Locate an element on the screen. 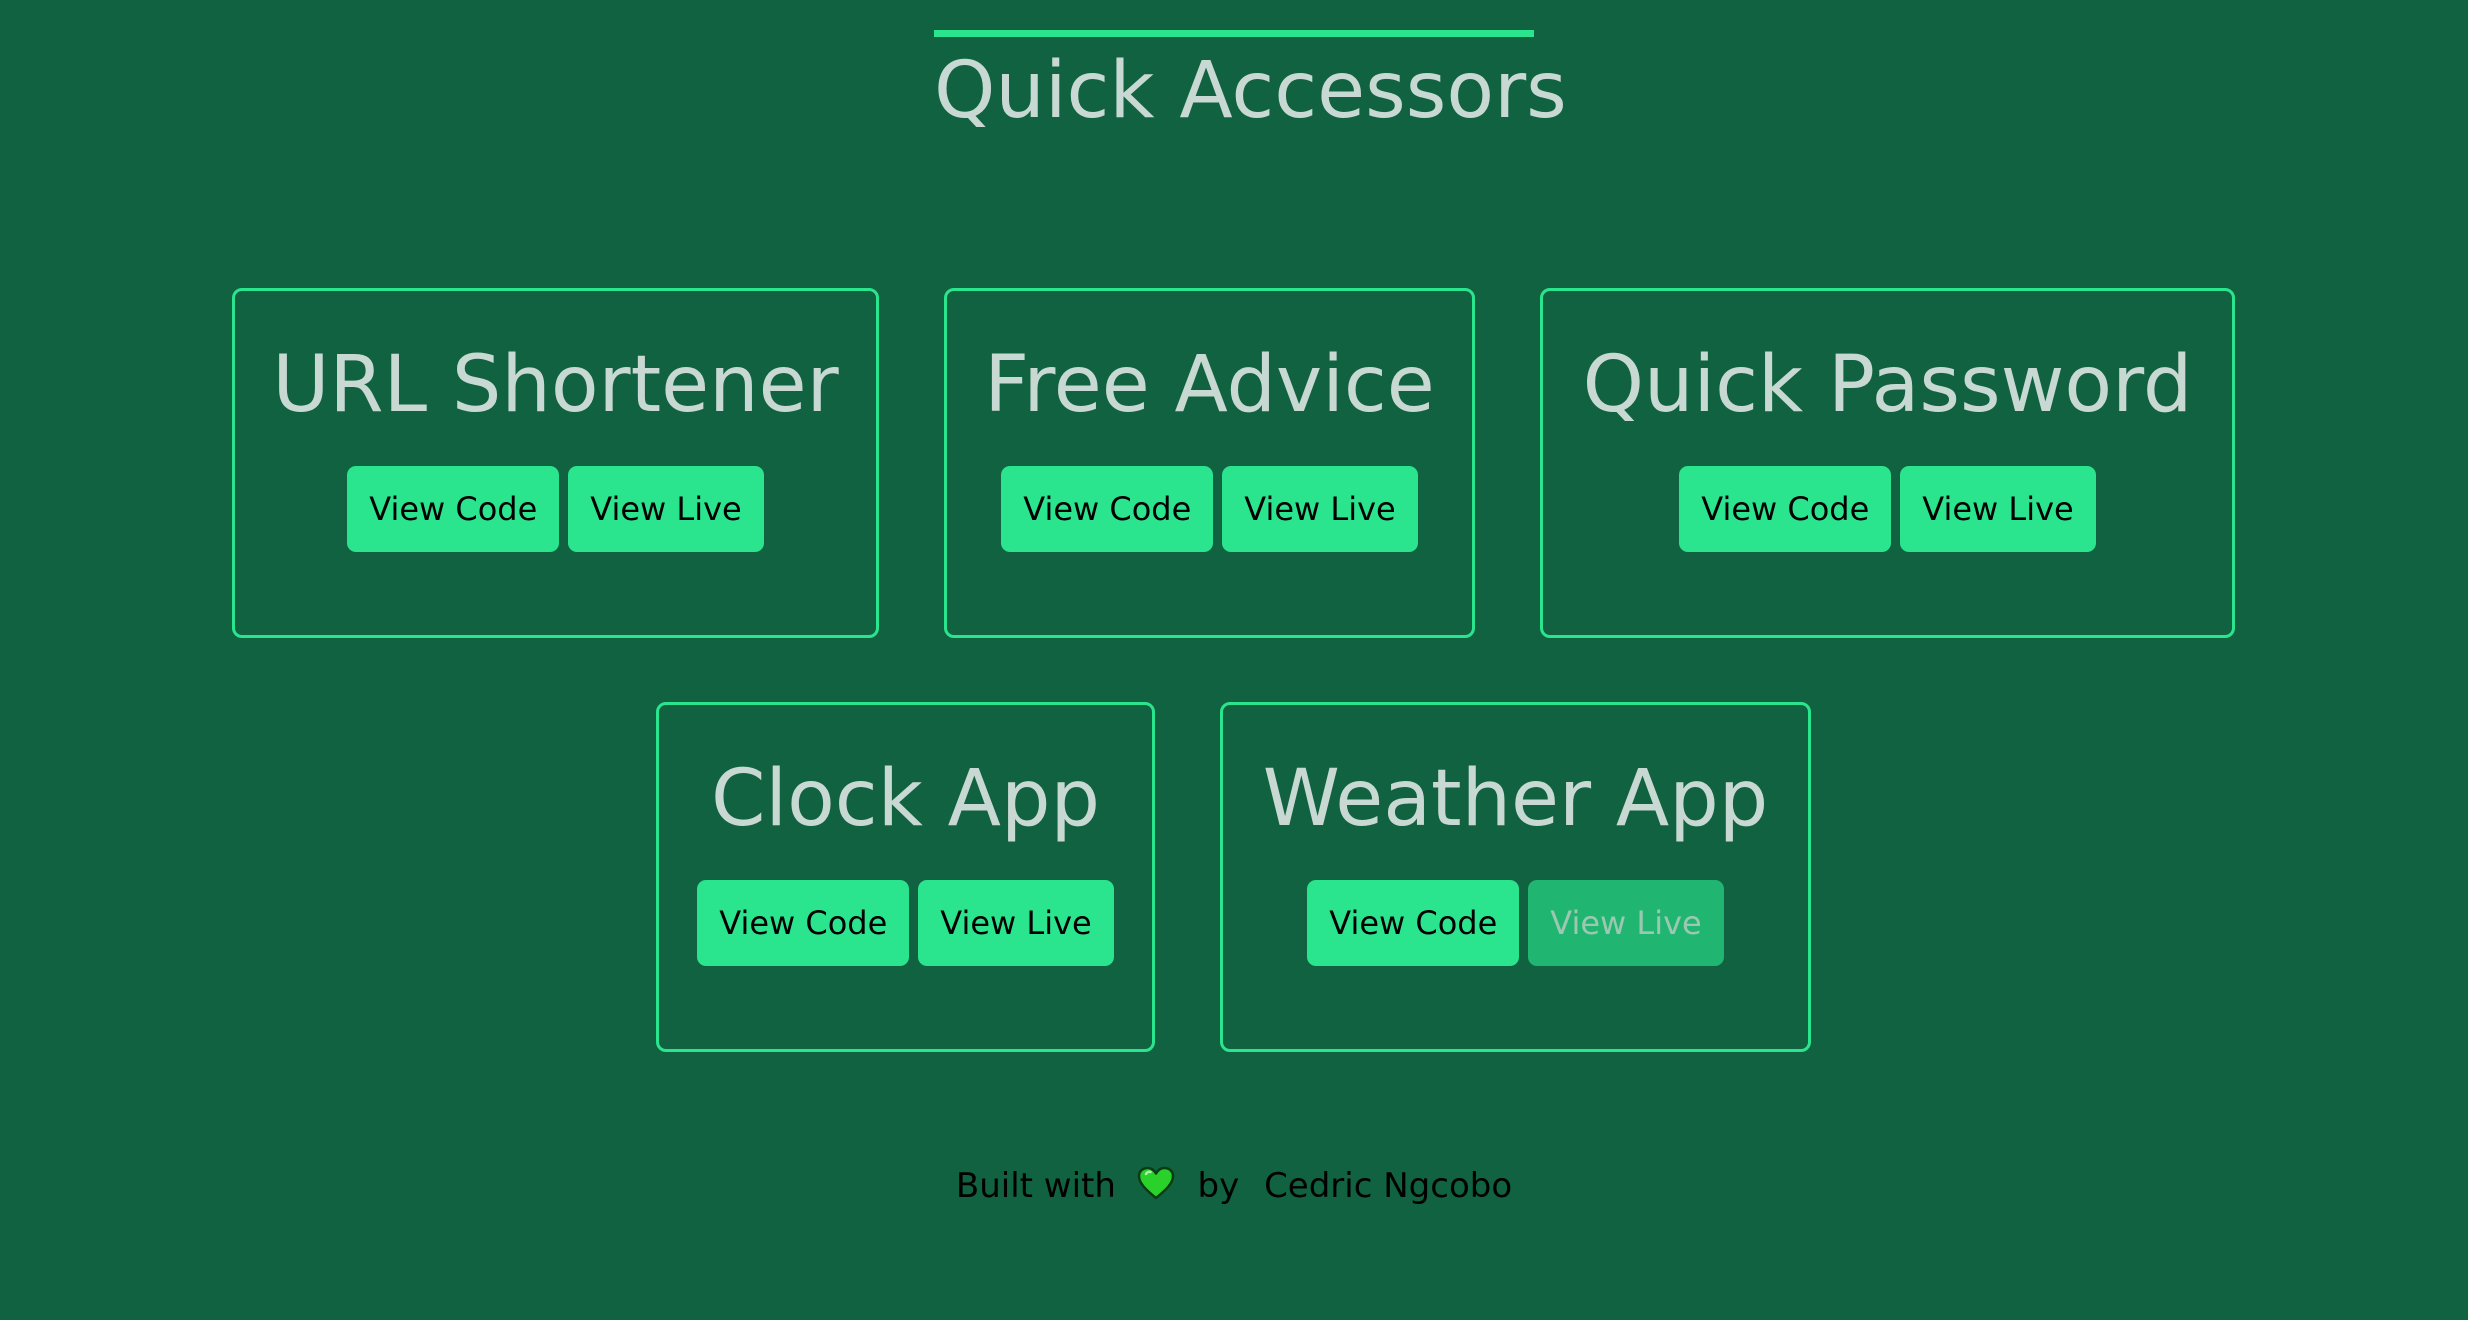  project-card-clock-app: Clock App View Code View Live is located at coordinates (905, 877).